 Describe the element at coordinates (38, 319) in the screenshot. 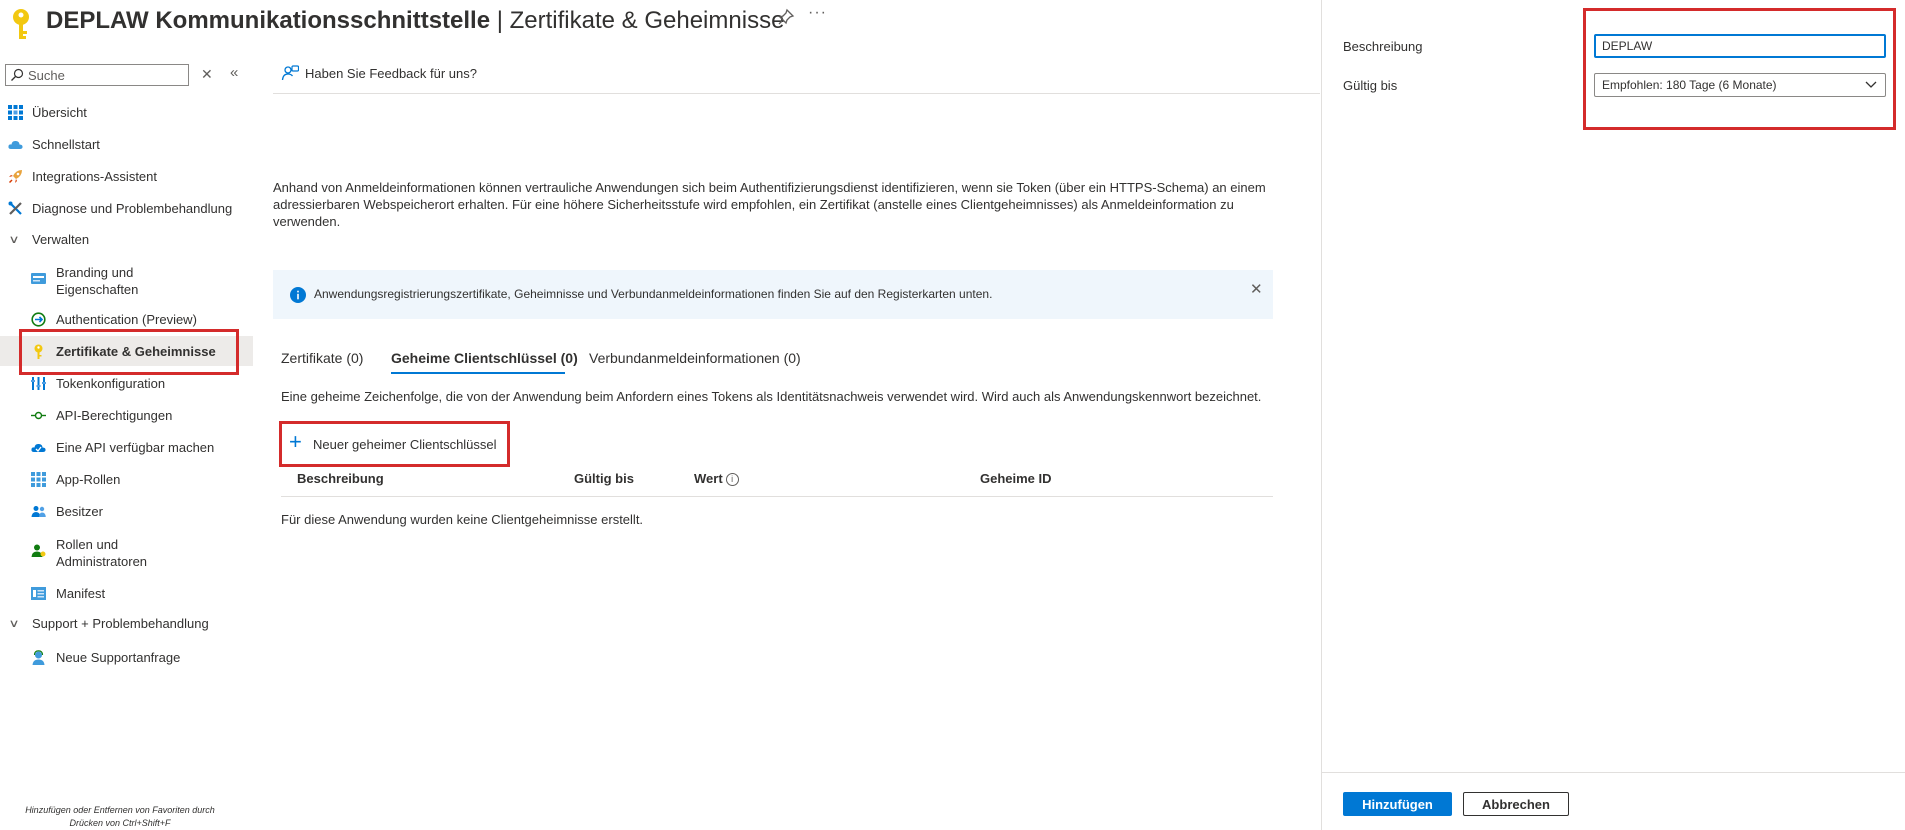

I see `auth-icon` at that location.